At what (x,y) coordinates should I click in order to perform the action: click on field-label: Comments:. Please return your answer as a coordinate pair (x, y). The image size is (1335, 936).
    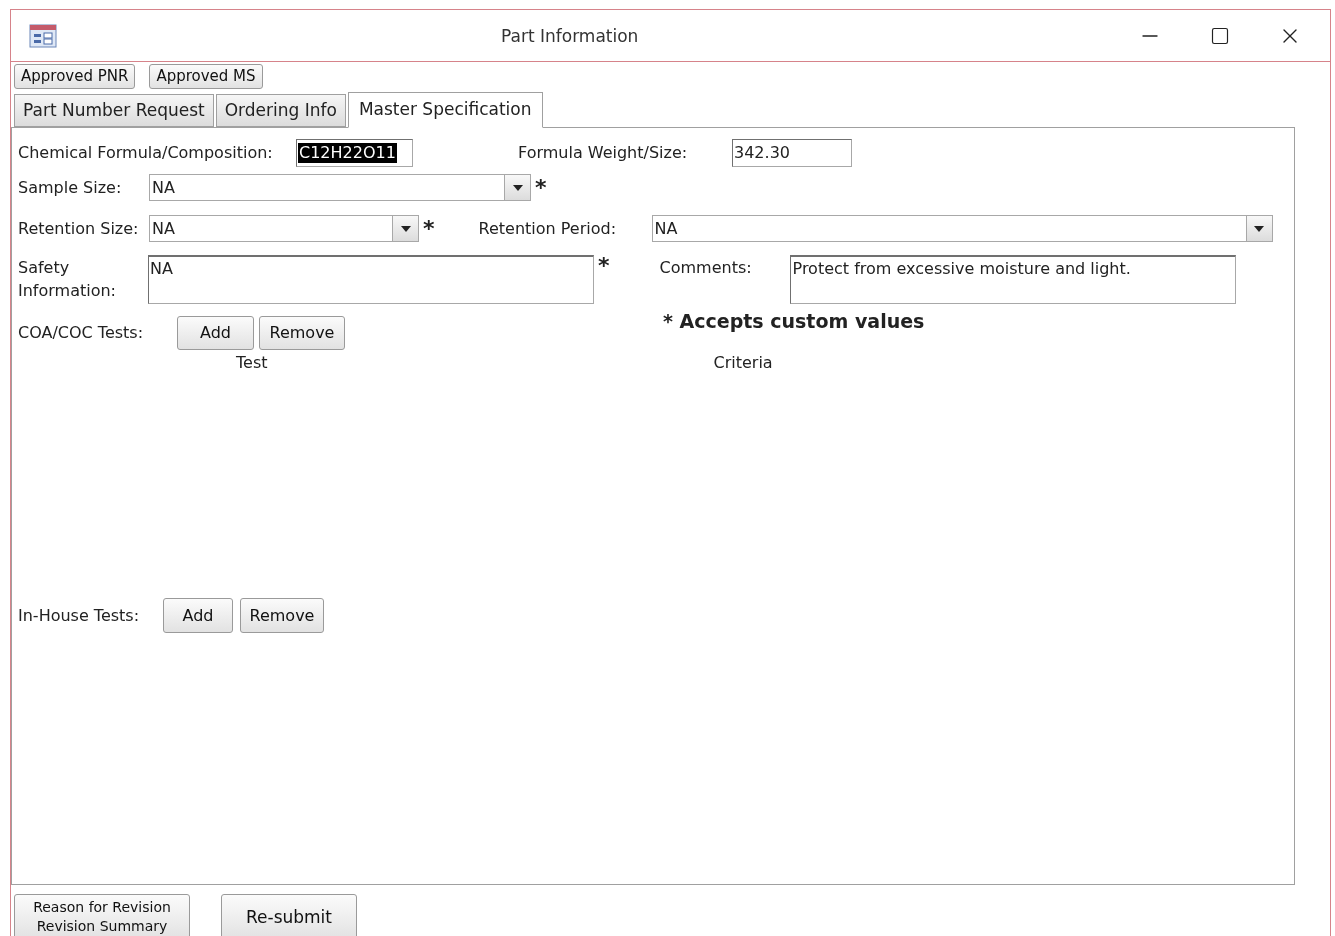
    Looking at the image, I should click on (706, 268).